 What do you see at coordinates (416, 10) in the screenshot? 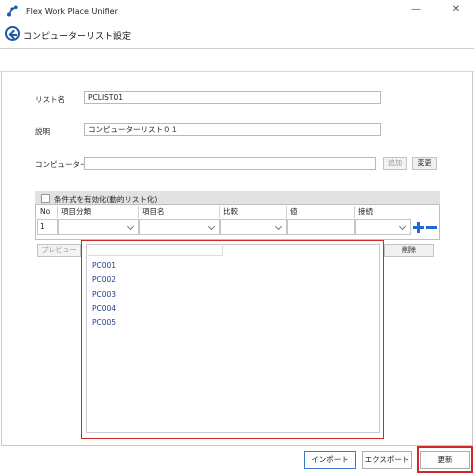
I see `minimize-button: —` at bounding box center [416, 10].